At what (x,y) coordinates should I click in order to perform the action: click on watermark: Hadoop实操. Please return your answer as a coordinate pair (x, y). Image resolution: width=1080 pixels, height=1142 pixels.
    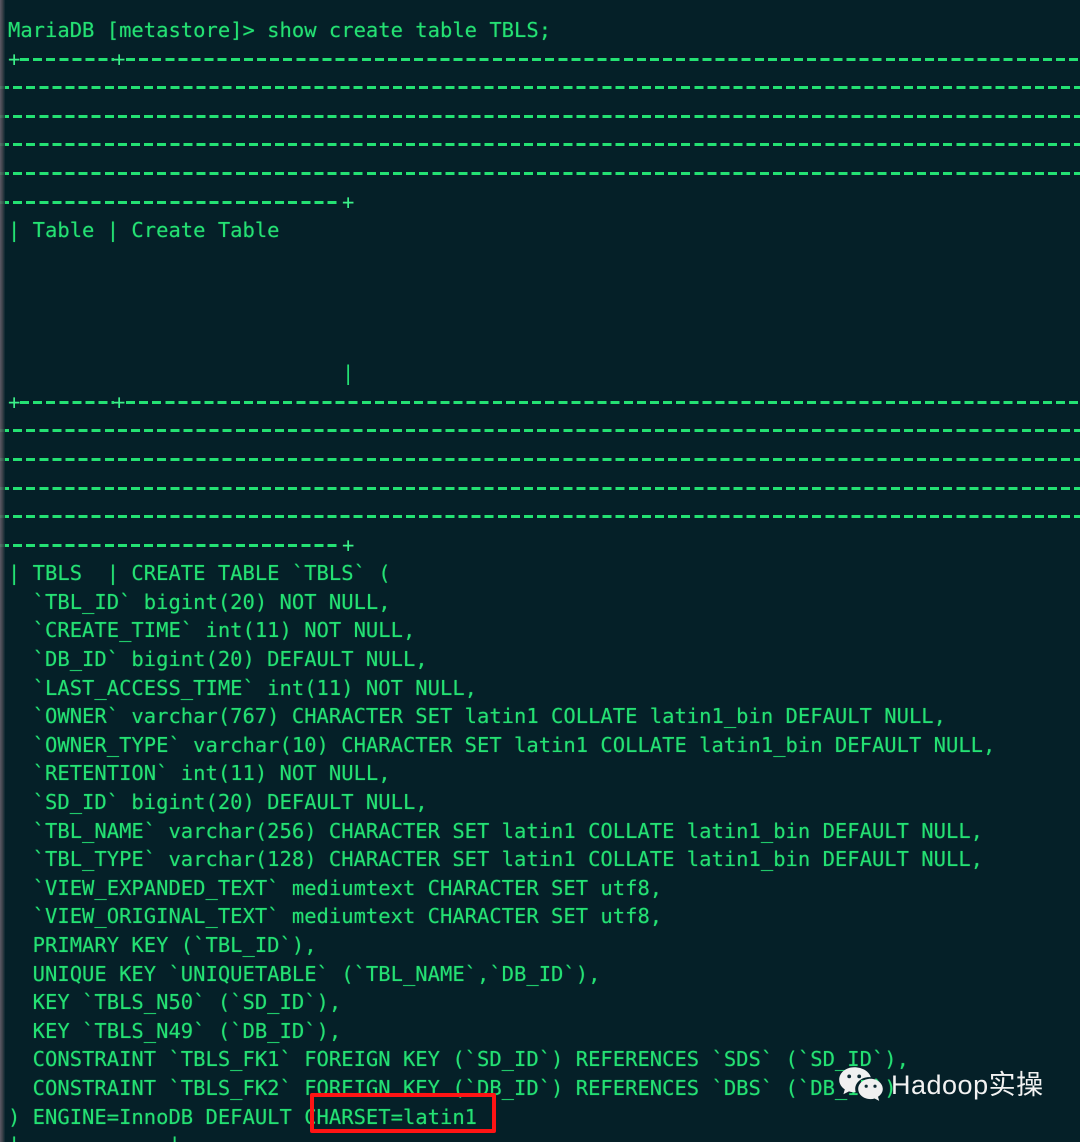
    Looking at the image, I should click on (941, 1085).